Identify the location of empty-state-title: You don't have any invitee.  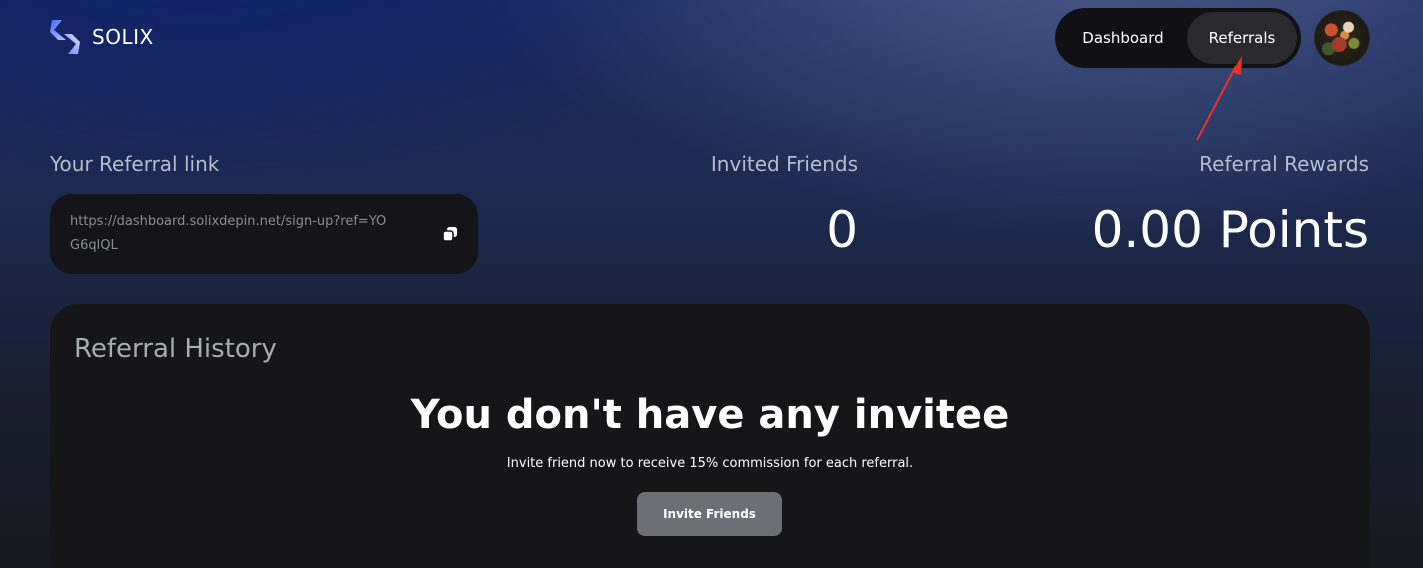
(710, 415).